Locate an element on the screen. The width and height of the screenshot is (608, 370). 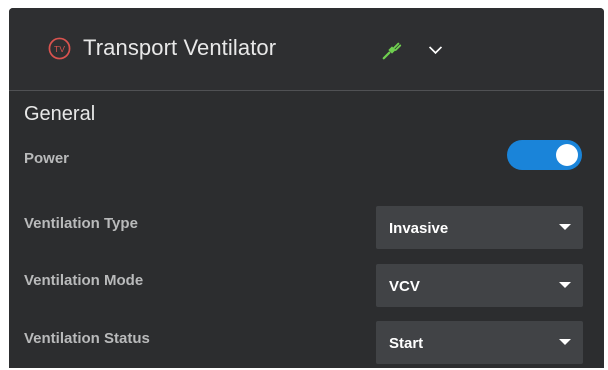
device-icon-letters: TV is located at coordinates (59, 49).